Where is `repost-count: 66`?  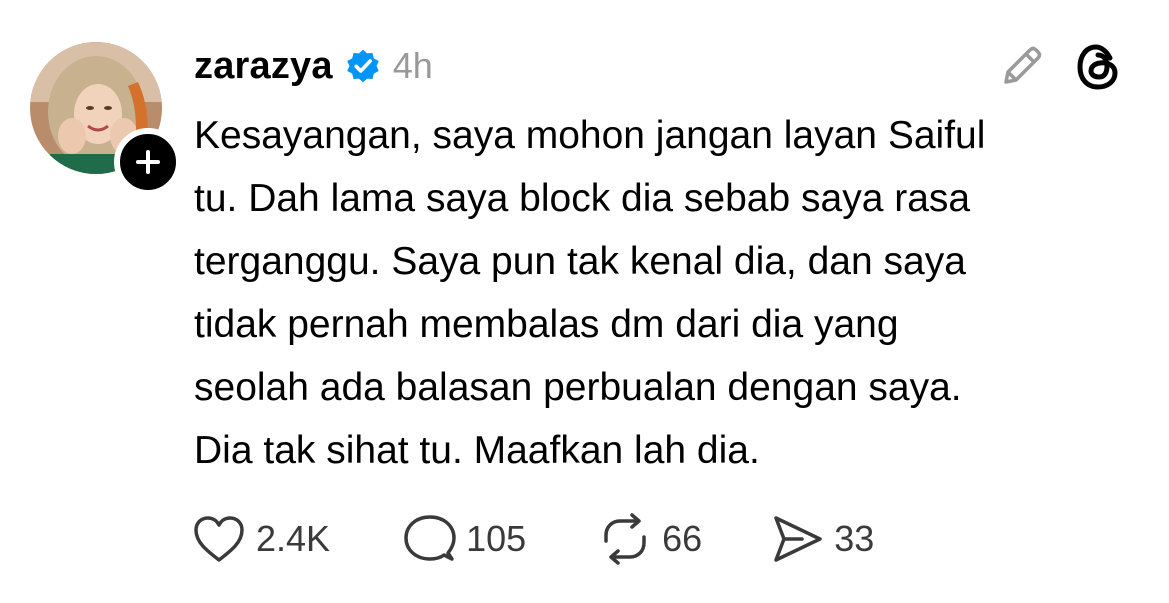 repost-count: 66 is located at coordinates (682, 538).